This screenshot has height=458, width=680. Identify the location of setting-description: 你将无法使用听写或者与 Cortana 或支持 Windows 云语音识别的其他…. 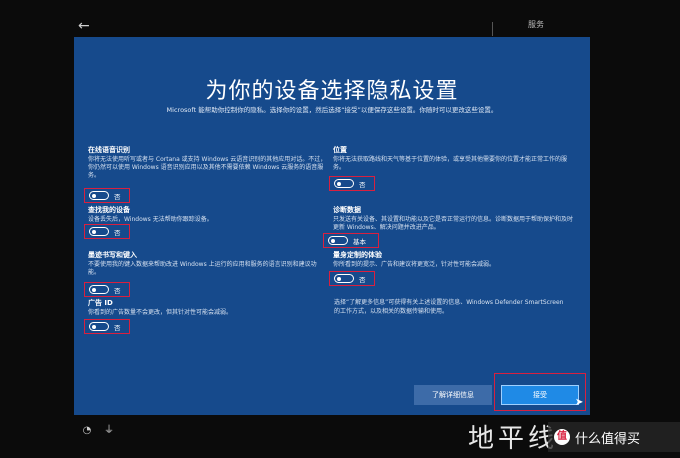
(207, 167).